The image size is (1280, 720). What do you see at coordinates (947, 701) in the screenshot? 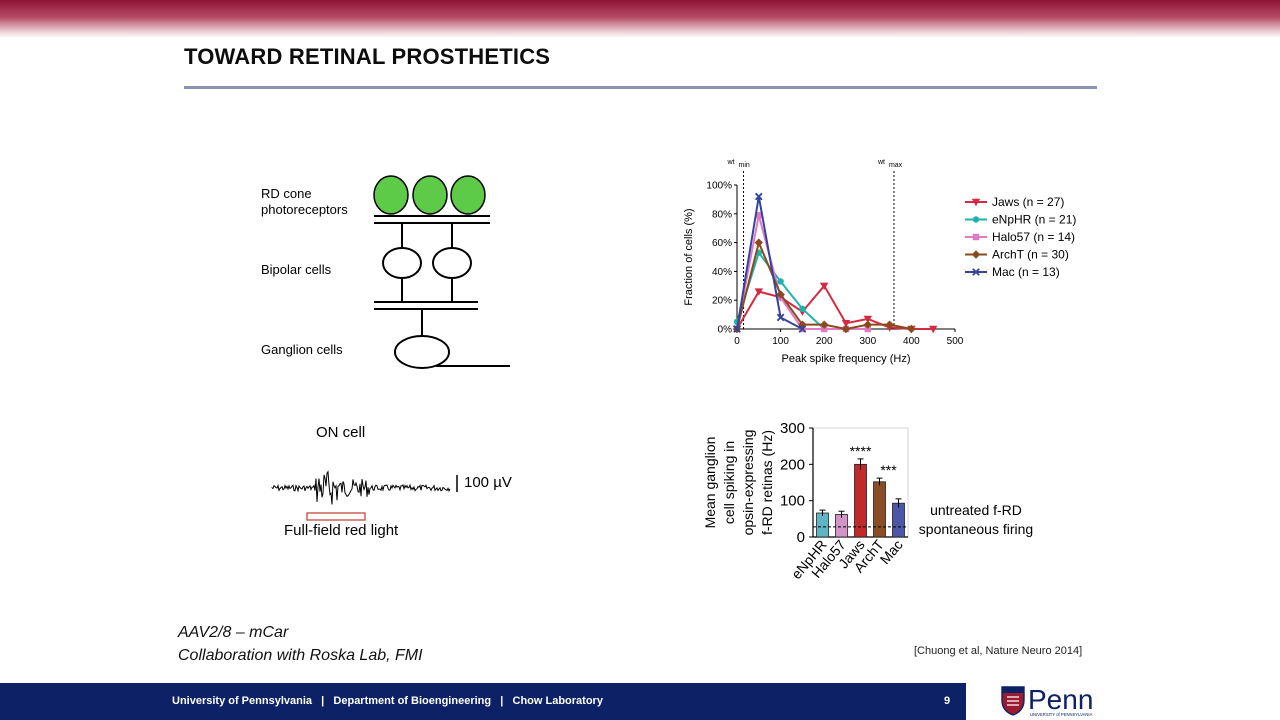
I see `page-number: 9` at bounding box center [947, 701].